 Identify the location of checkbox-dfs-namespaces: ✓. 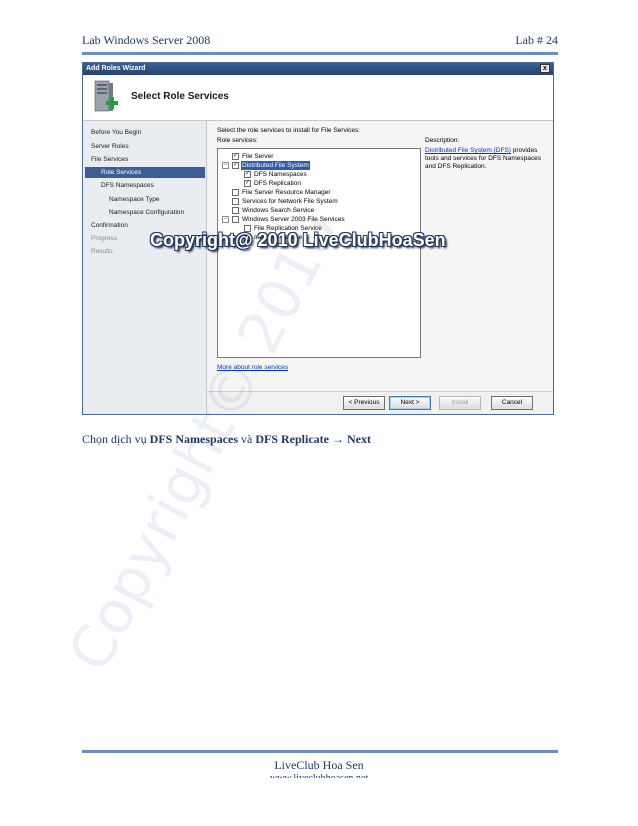
(247, 174).